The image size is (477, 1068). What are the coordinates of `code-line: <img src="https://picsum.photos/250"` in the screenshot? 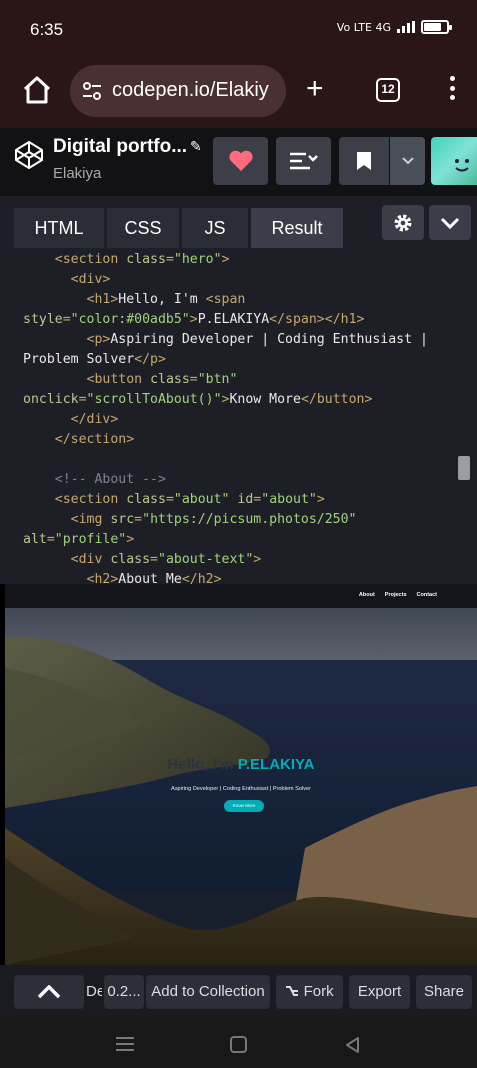 It's located at (235, 520).